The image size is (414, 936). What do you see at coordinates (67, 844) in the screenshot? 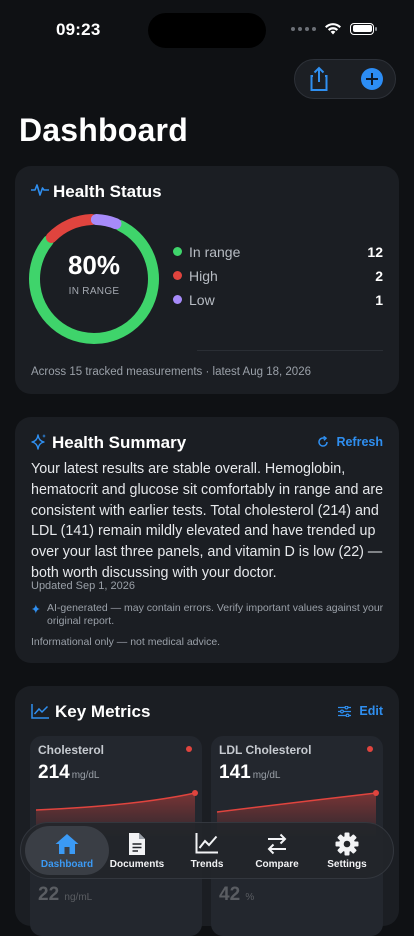
I see `home-icon` at bounding box center [67, 844].